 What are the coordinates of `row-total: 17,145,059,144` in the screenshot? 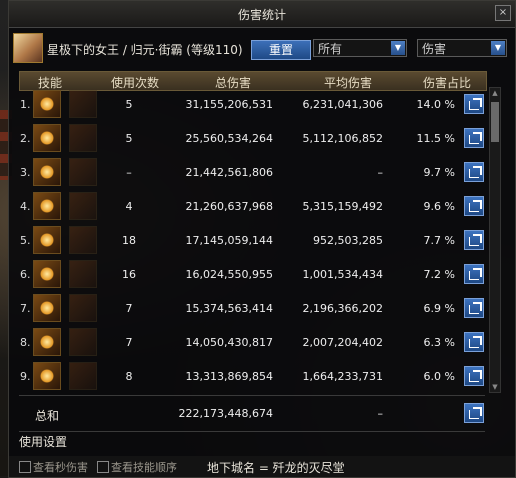 It's located at (229, 240).